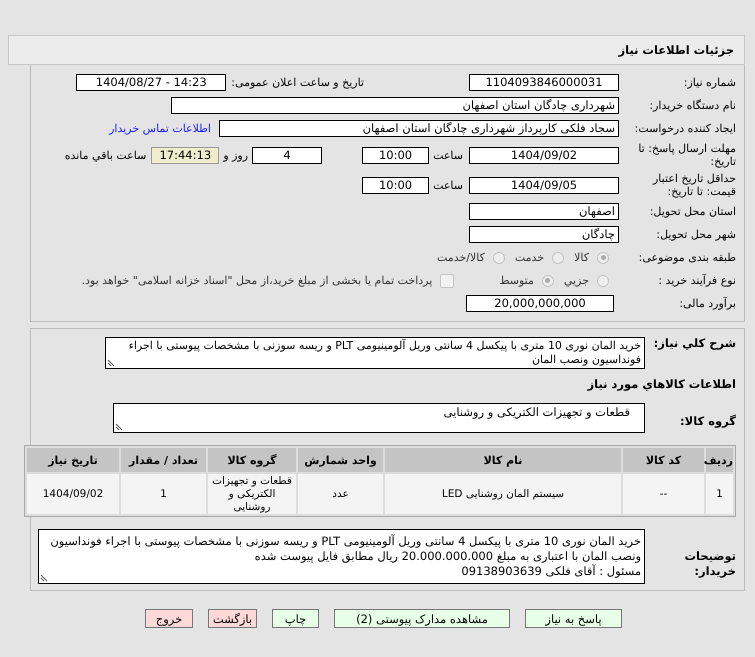  Describe the element at coordinates (340, 494) in the screenshot. I see `table-cell: عدد` at that location.